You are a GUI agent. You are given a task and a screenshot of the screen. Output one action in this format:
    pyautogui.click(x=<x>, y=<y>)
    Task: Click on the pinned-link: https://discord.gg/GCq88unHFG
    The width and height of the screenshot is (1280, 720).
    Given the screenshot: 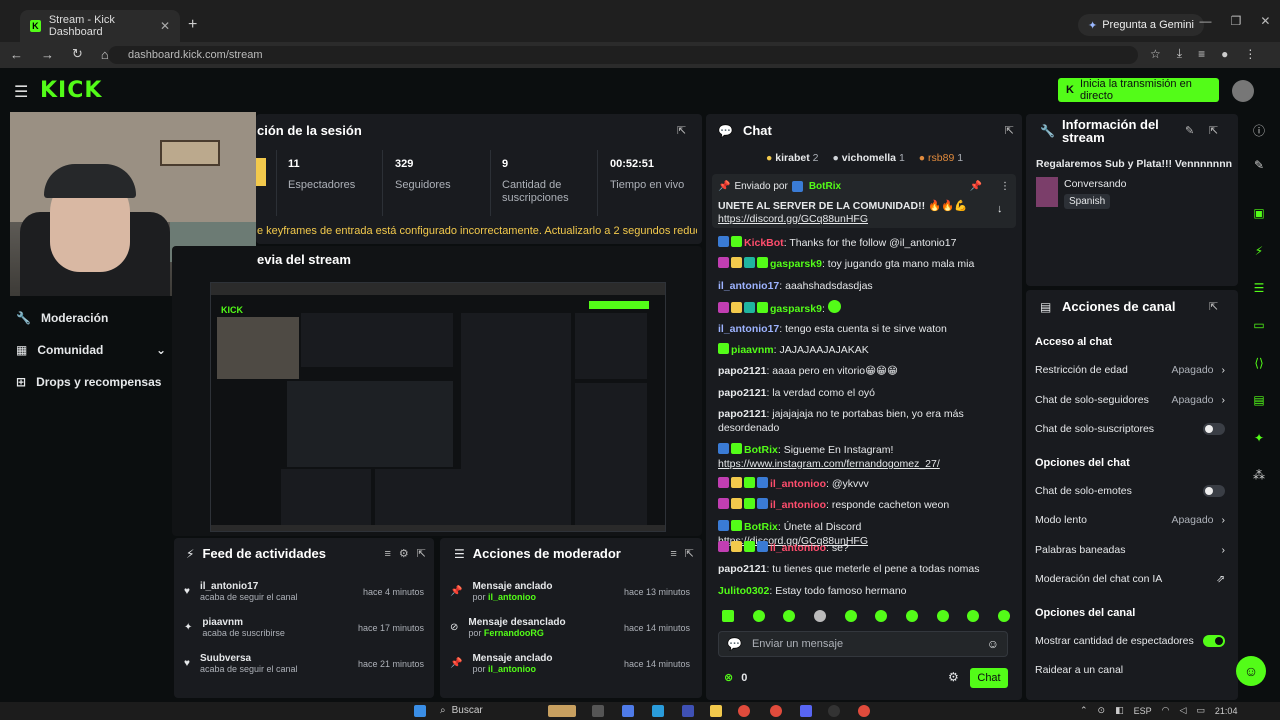 What is the action you would take?
    pyautogui.click(x=793, y=219)
    